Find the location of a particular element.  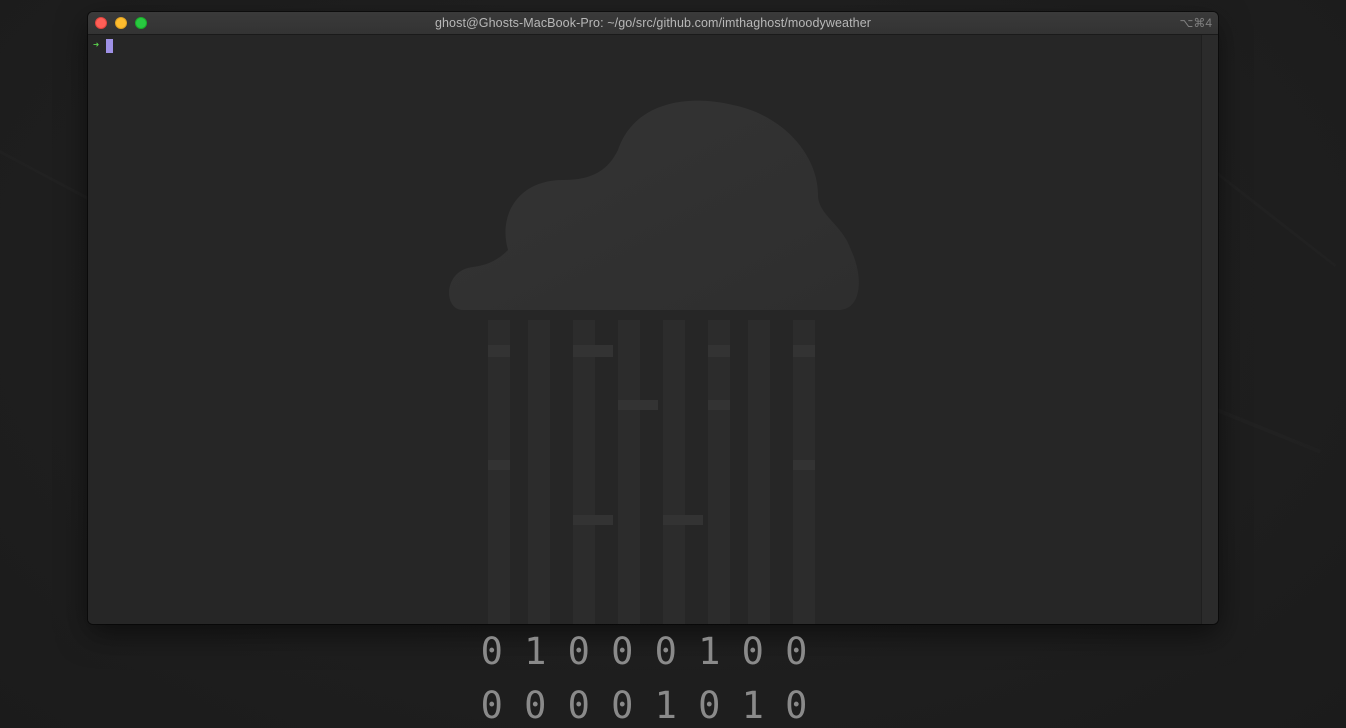

scrollbar is located at coordinates (1209, 329).